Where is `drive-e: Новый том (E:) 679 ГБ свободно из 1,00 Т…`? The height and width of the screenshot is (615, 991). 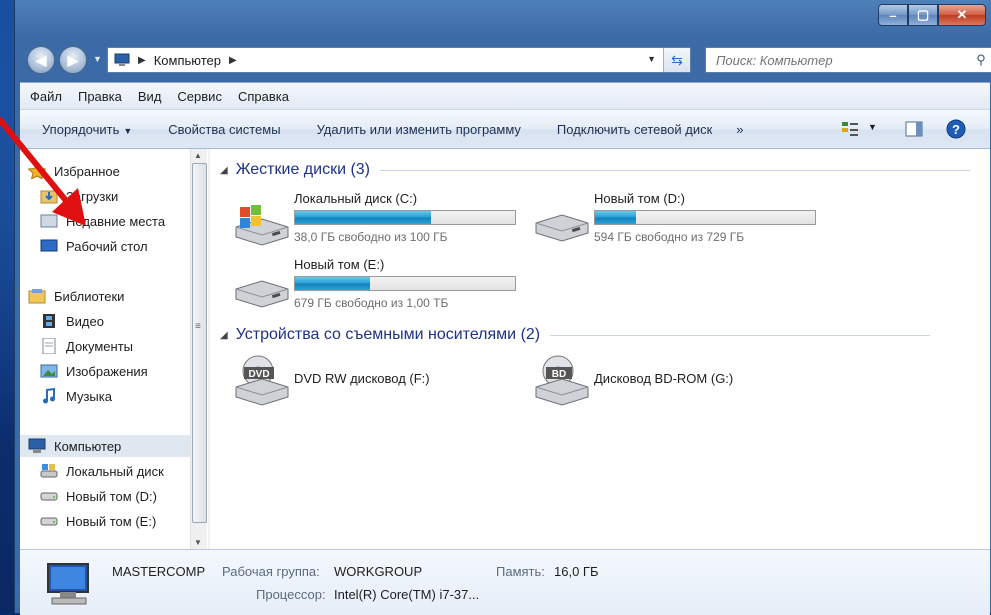
drive-e: Новый том (E:) 679 ГБ свободно из 1,00 Т… is located at coordinates (382, 288).